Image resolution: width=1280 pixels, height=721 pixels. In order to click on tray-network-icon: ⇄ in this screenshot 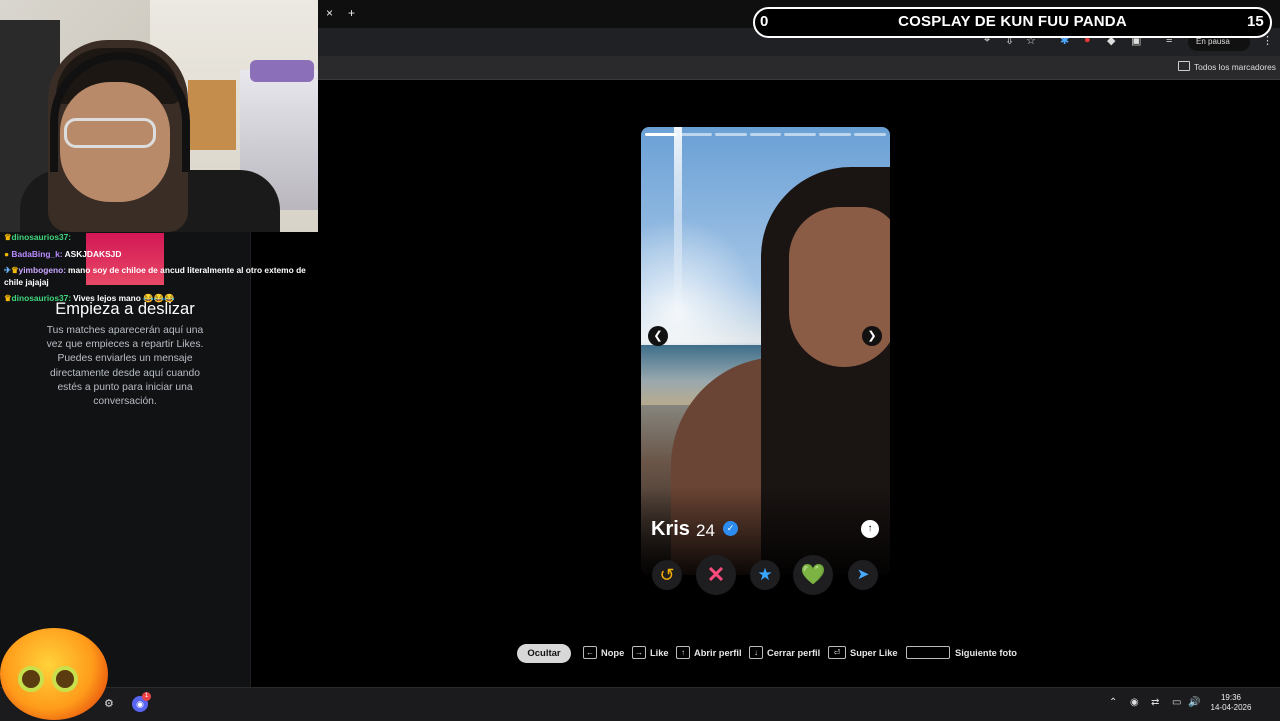, I will do `click(1155, 702)`.